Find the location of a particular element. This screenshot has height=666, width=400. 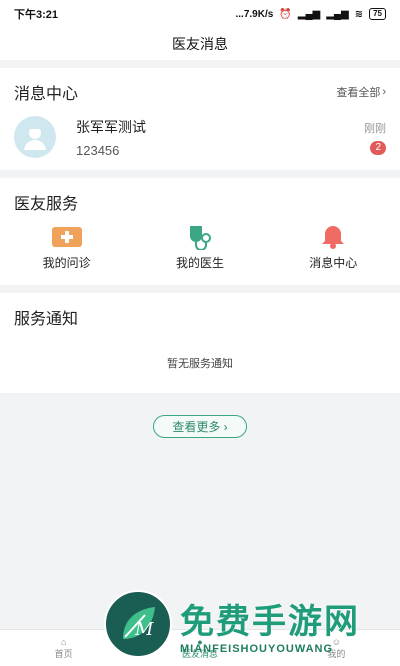

watermark-text: 免费手游网 MIANFEISHOUYOUWANG is located at coordinates (270, 624).